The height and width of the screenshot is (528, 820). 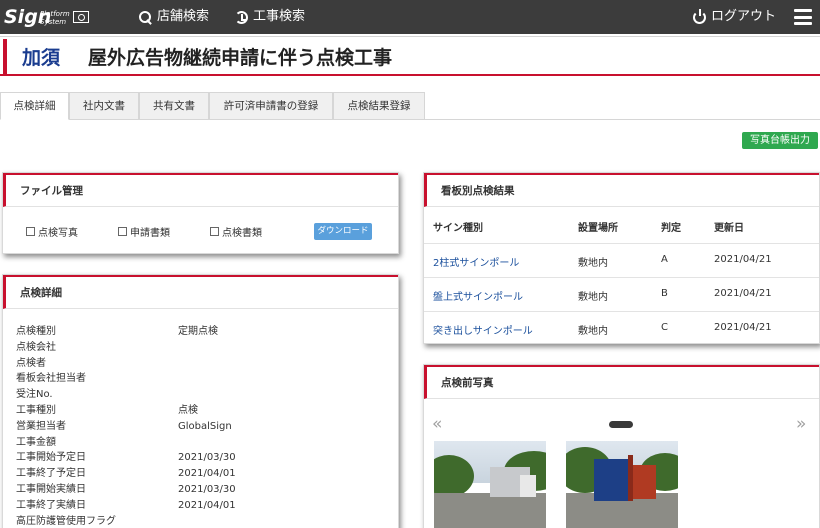 What do you see at coordinates (729, 228) in the screenshot?
I see `column-header-updated: 更新日` at bounding box center [729, 228].